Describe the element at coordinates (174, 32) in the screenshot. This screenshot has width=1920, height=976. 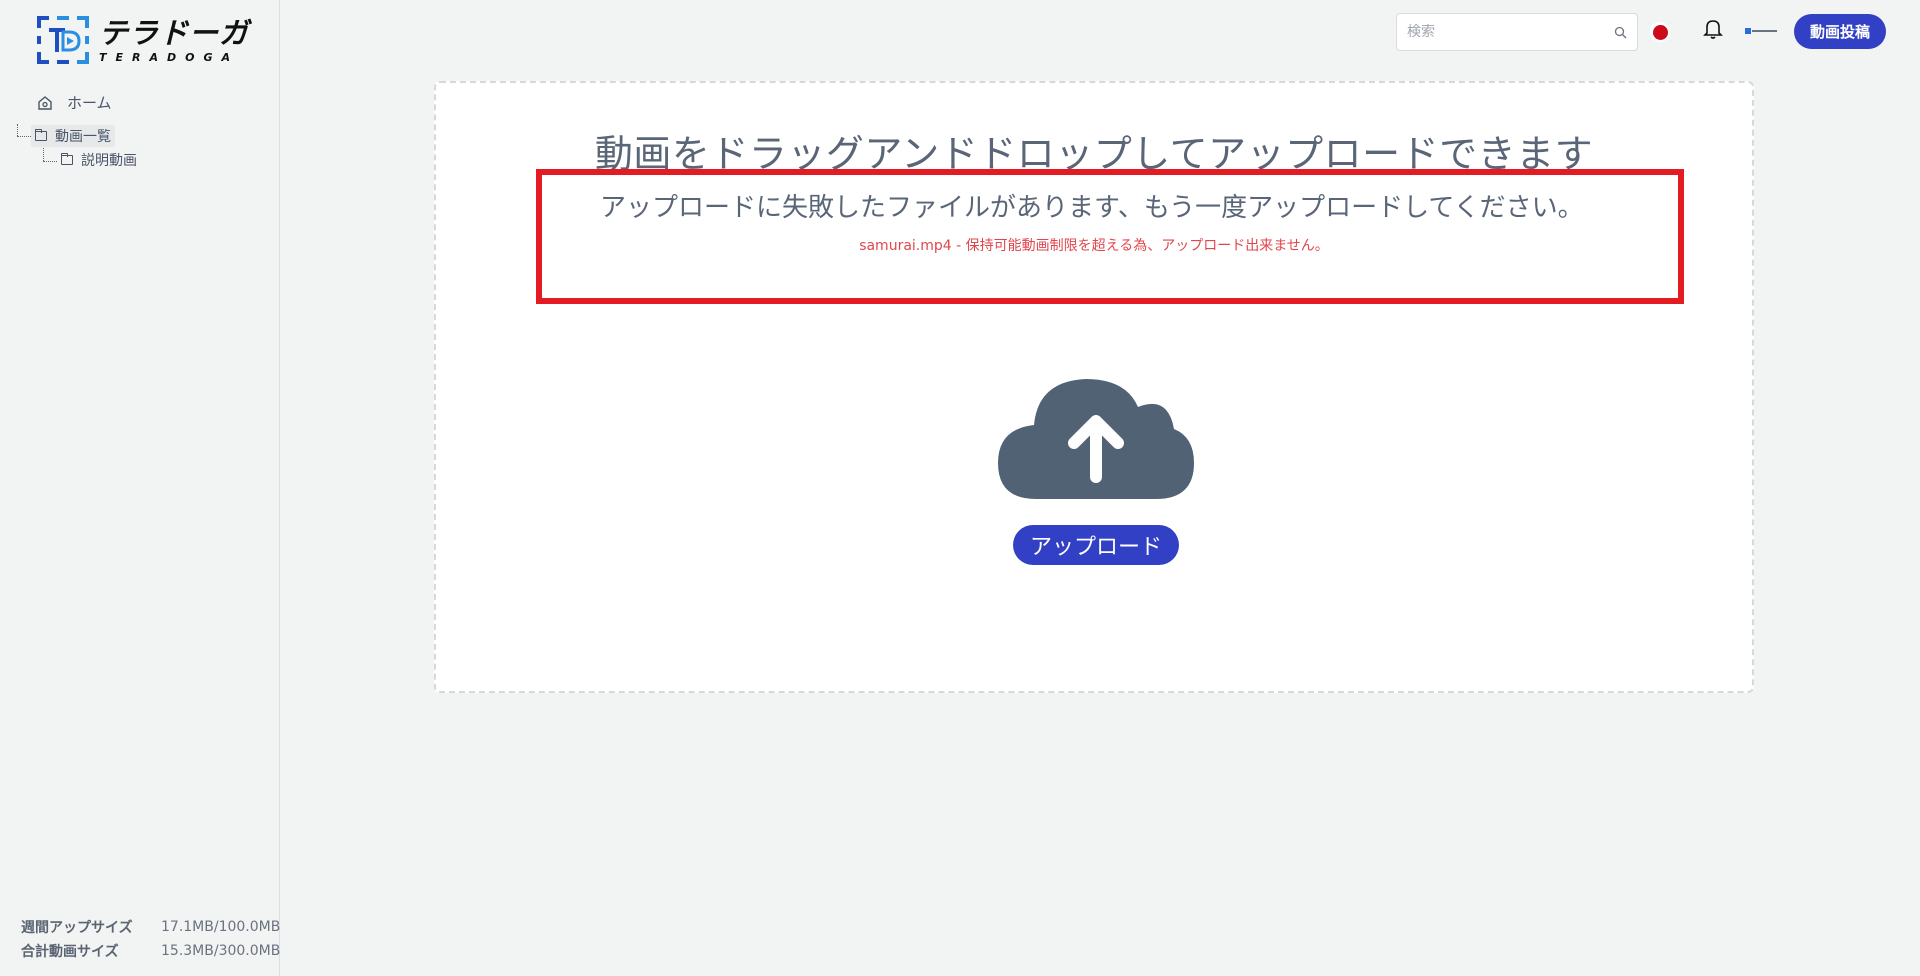
I see `logo-text-ja: テラドーガ` at that location.